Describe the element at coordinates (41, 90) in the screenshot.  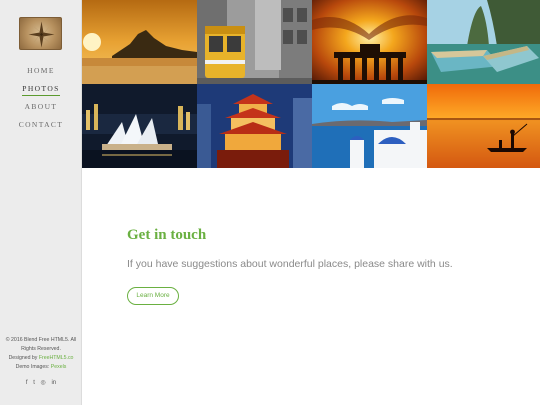
I see `nav-item-label: PHOTOS` at that location.